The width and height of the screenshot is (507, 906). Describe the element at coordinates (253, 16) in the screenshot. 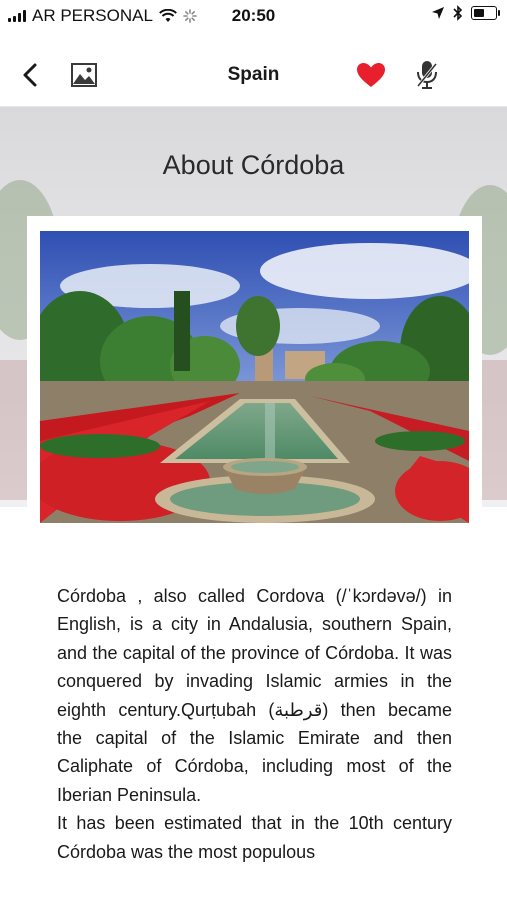

I see `status-bar: AR PERSONAL 20:50` at that location.